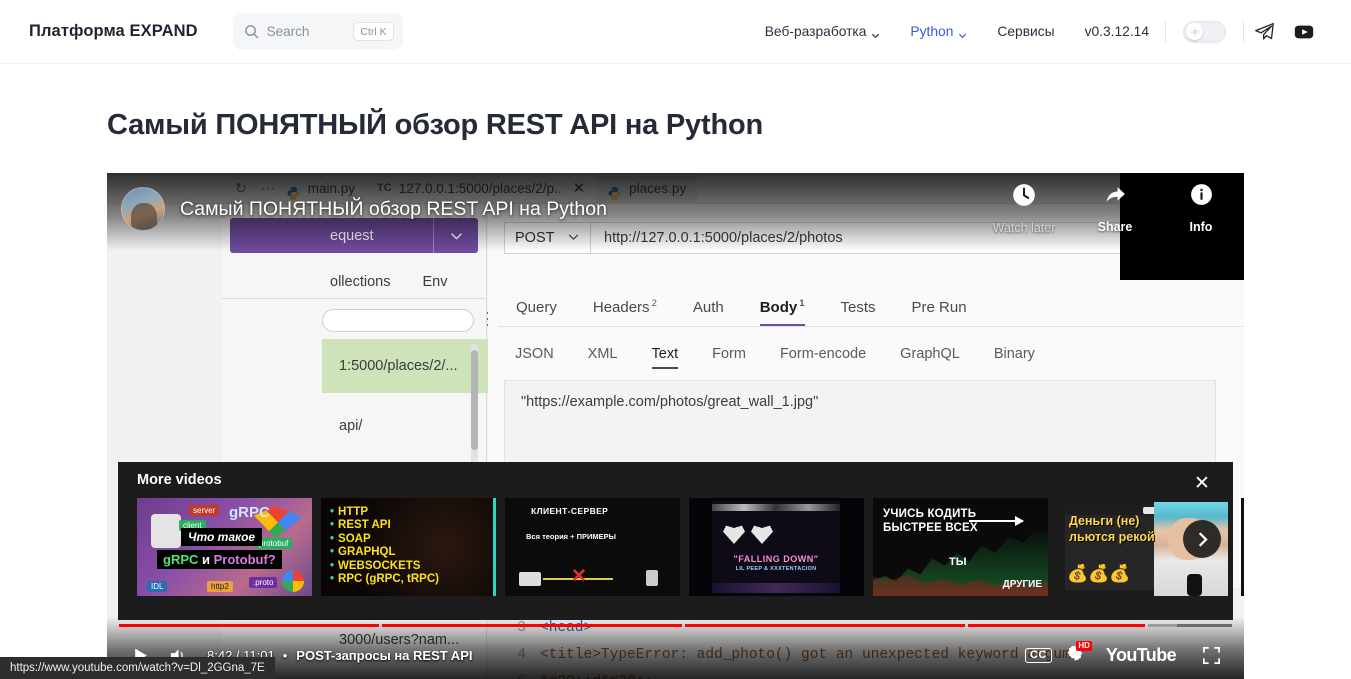 Image resolution: width=1351 pixels, height=679 pixels. Describe the element at coordinates (1115, 208) in the screenshot. I see `share-button: Share` at that location.